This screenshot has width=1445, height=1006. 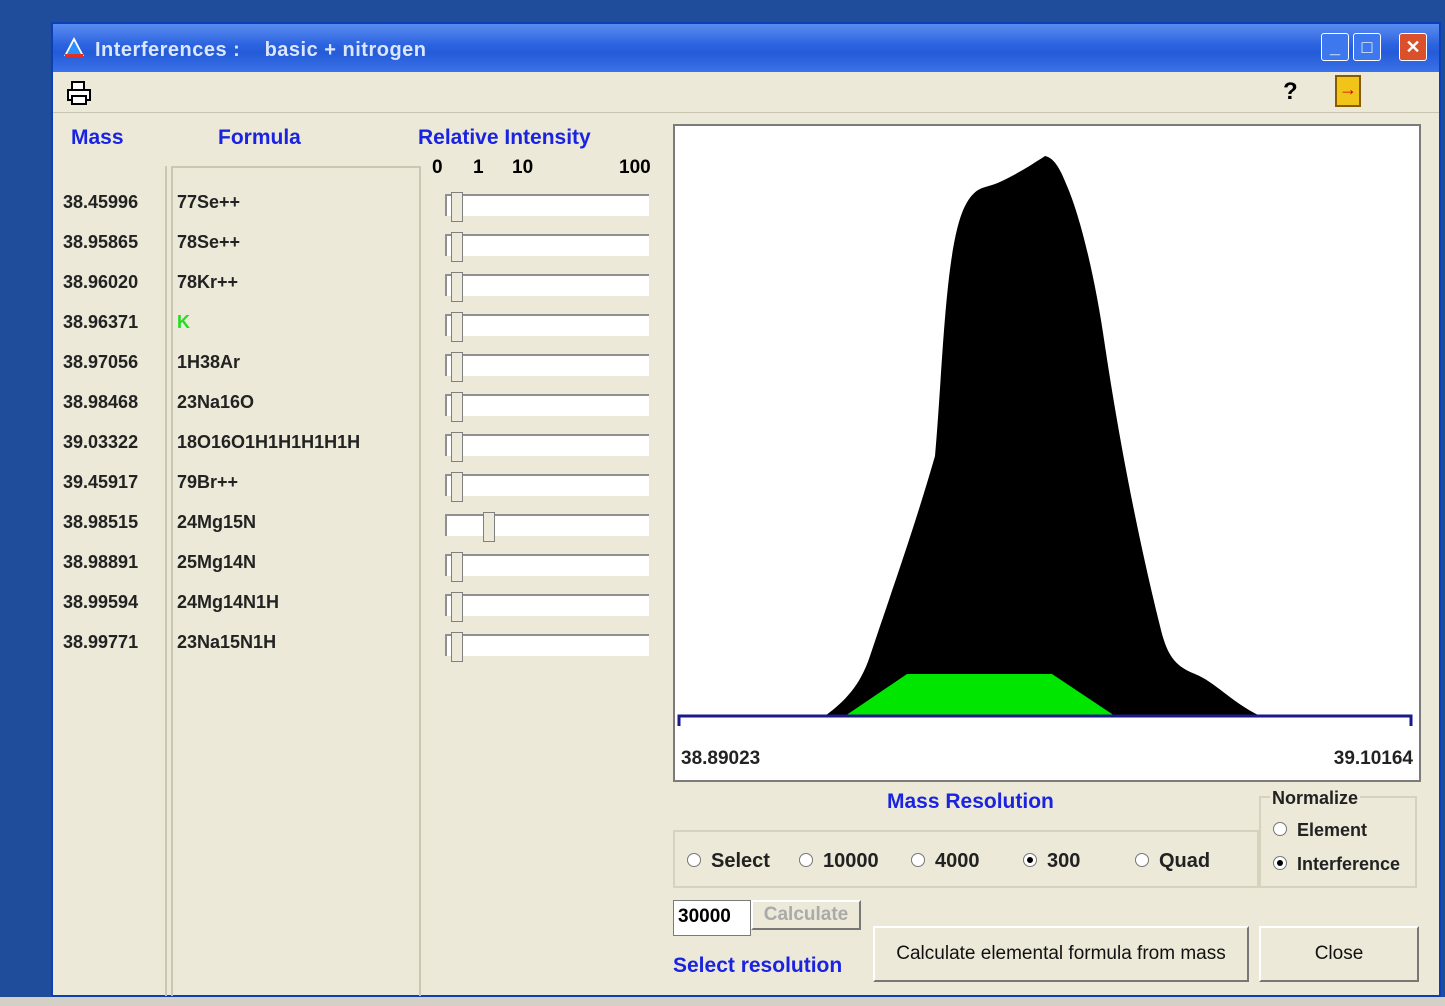 I want to click on interference-row: 39.45917 79Br++, so click(x=353, y=492).